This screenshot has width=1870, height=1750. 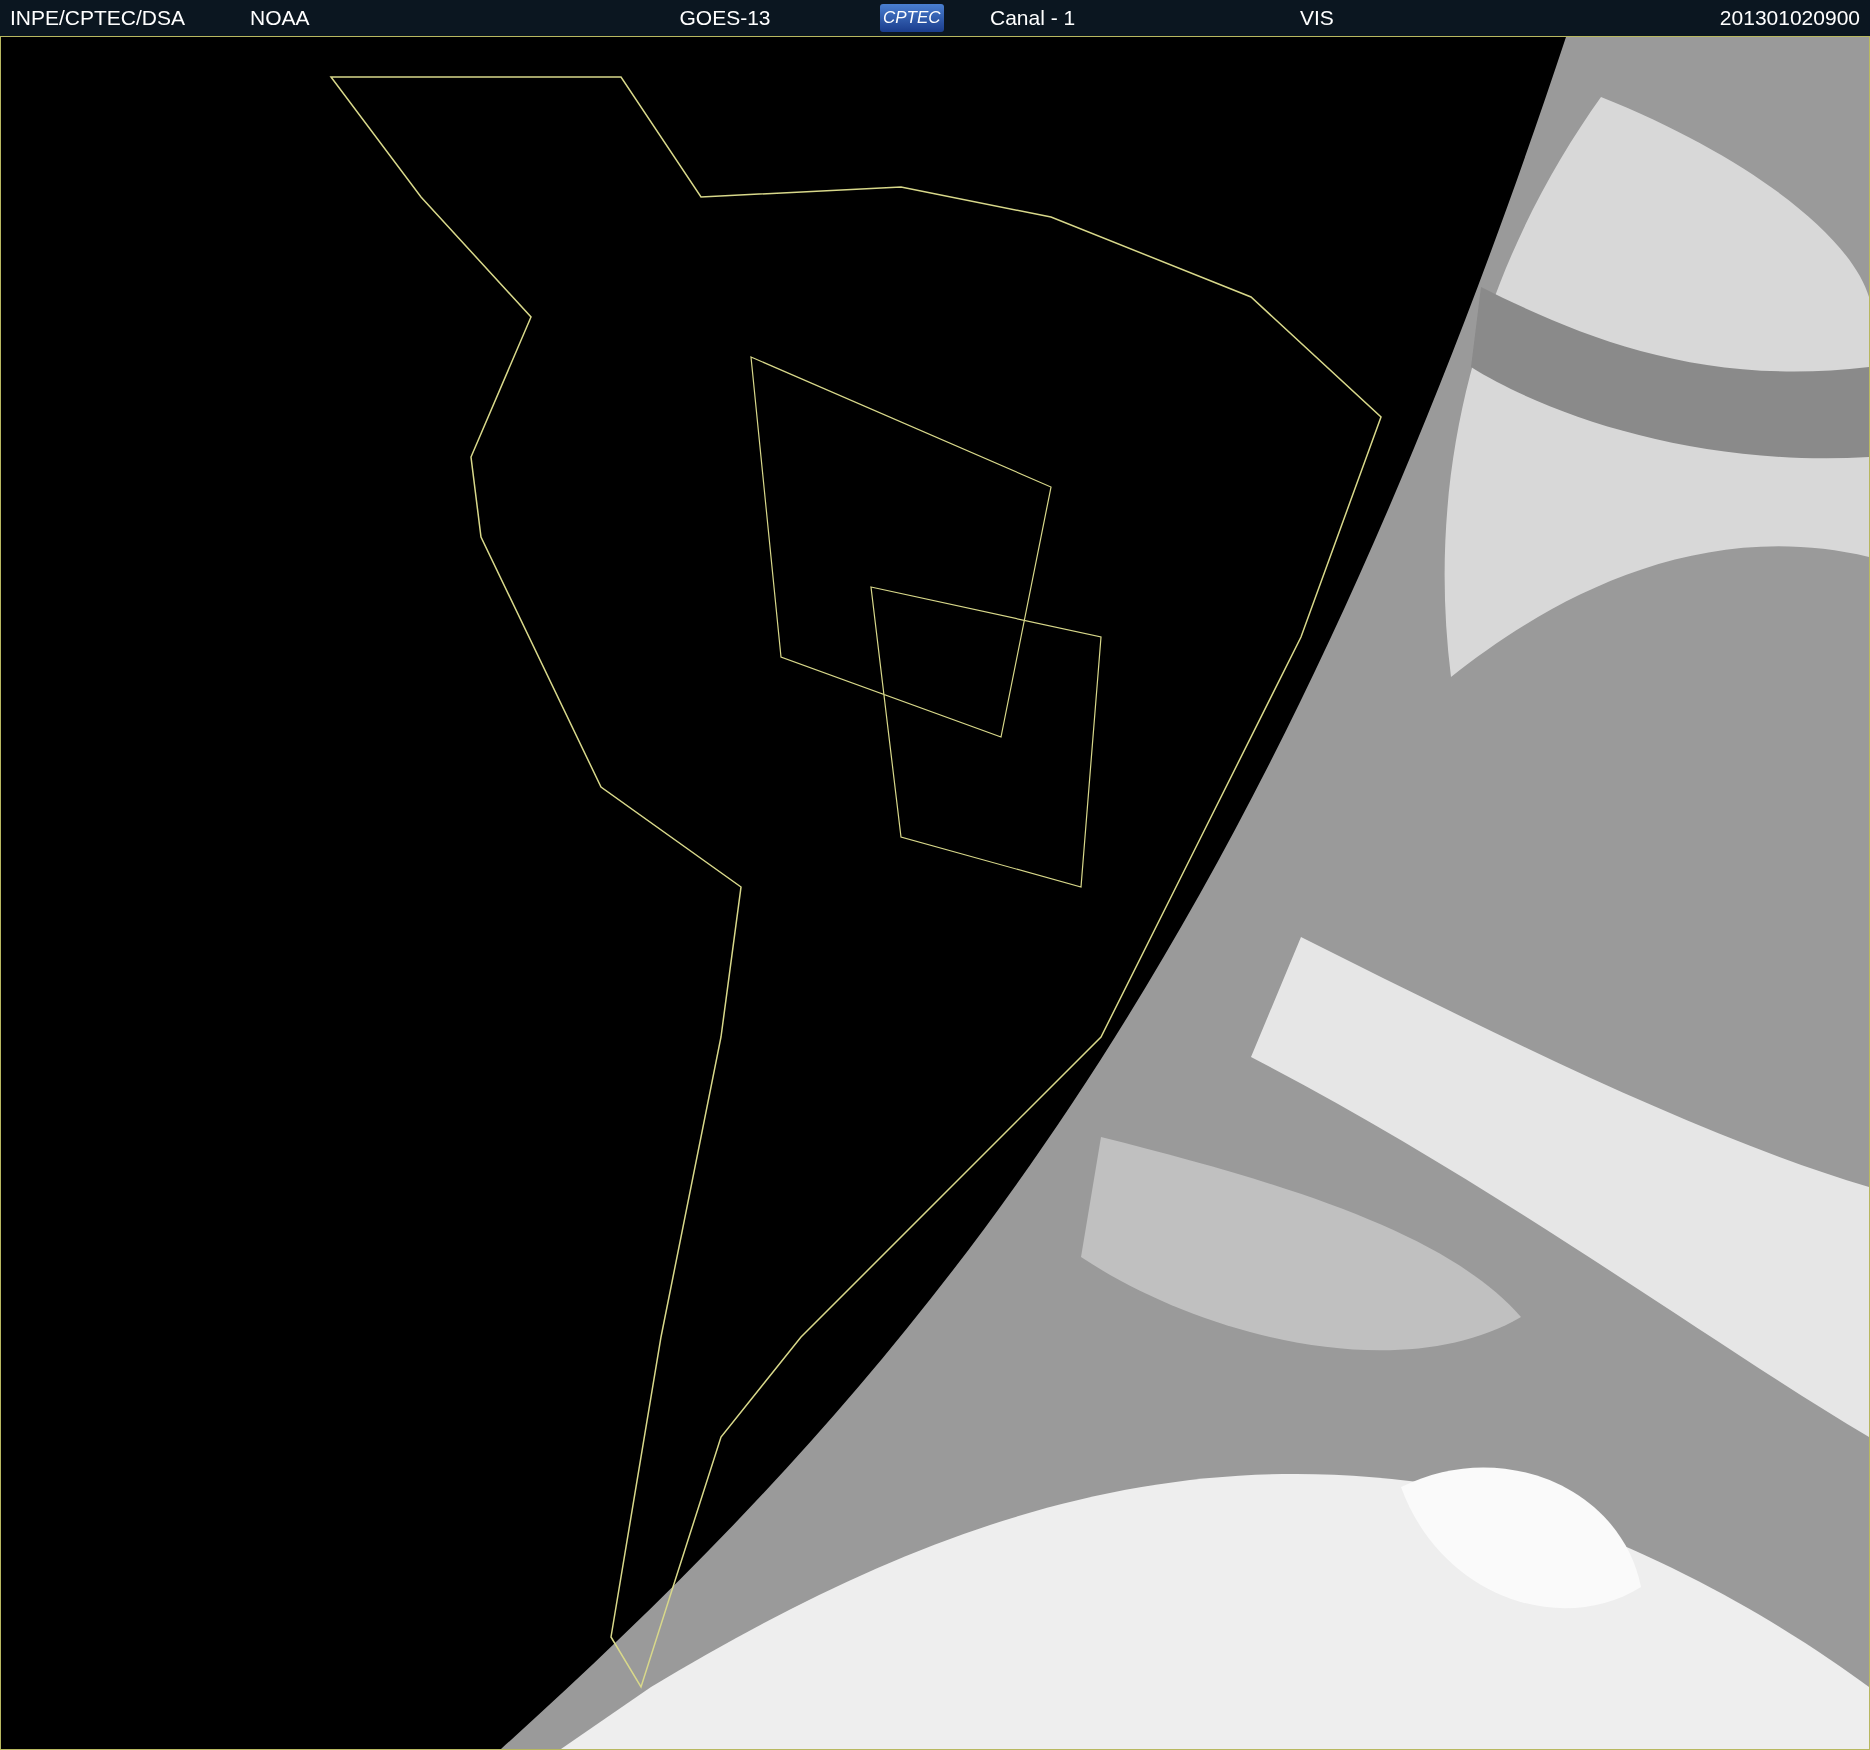 What do you see at coordinates (1789, 18) in the screenshot?
I see `header-label: 201301020900` at bounding box center [1789, 18].